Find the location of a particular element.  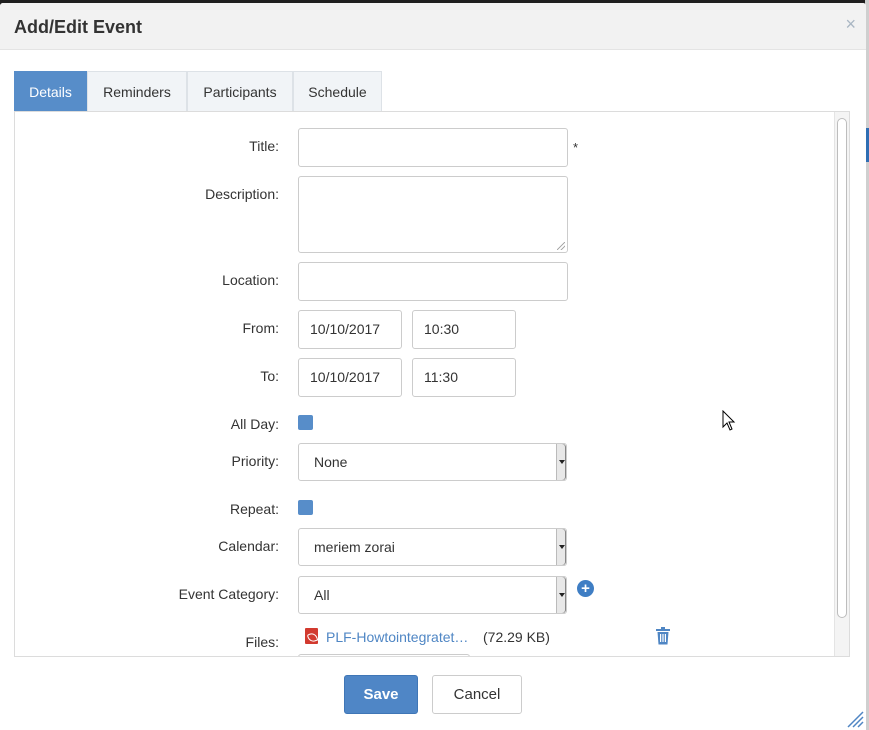

save-button: Save is located at coordinates (381, 694).